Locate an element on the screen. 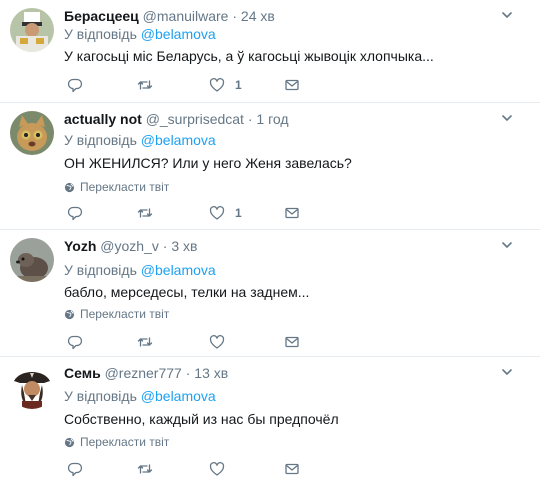 This screenshot has width=540, height=484. display-name: Yozh is located at coordinates (80, 246).